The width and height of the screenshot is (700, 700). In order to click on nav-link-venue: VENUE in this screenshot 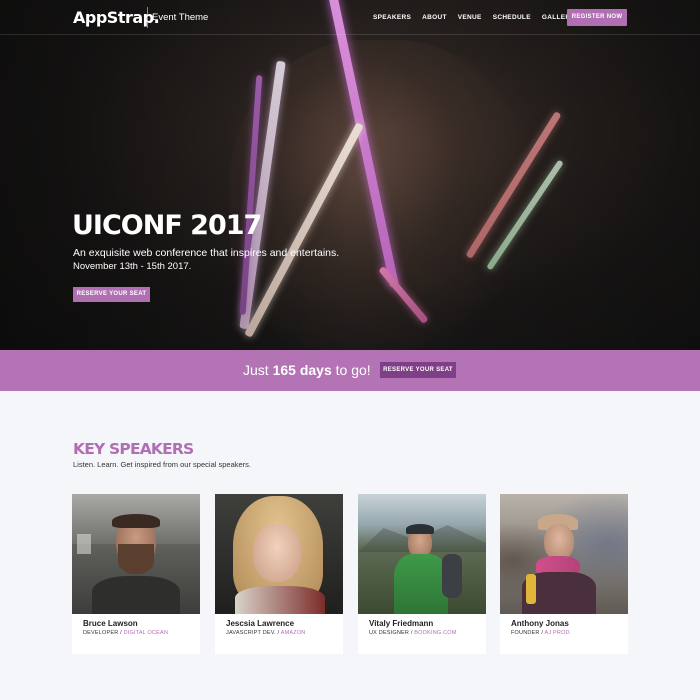, I will do `click(470, 17)`.